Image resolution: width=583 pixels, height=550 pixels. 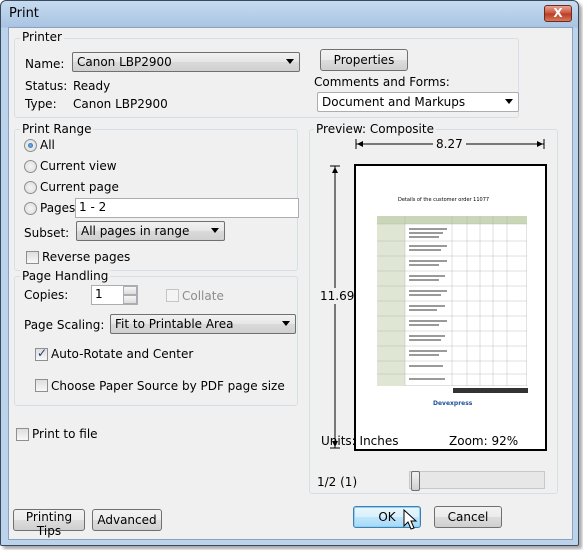 I want to click on pages-label: Pages, so click(x=57, y=208).